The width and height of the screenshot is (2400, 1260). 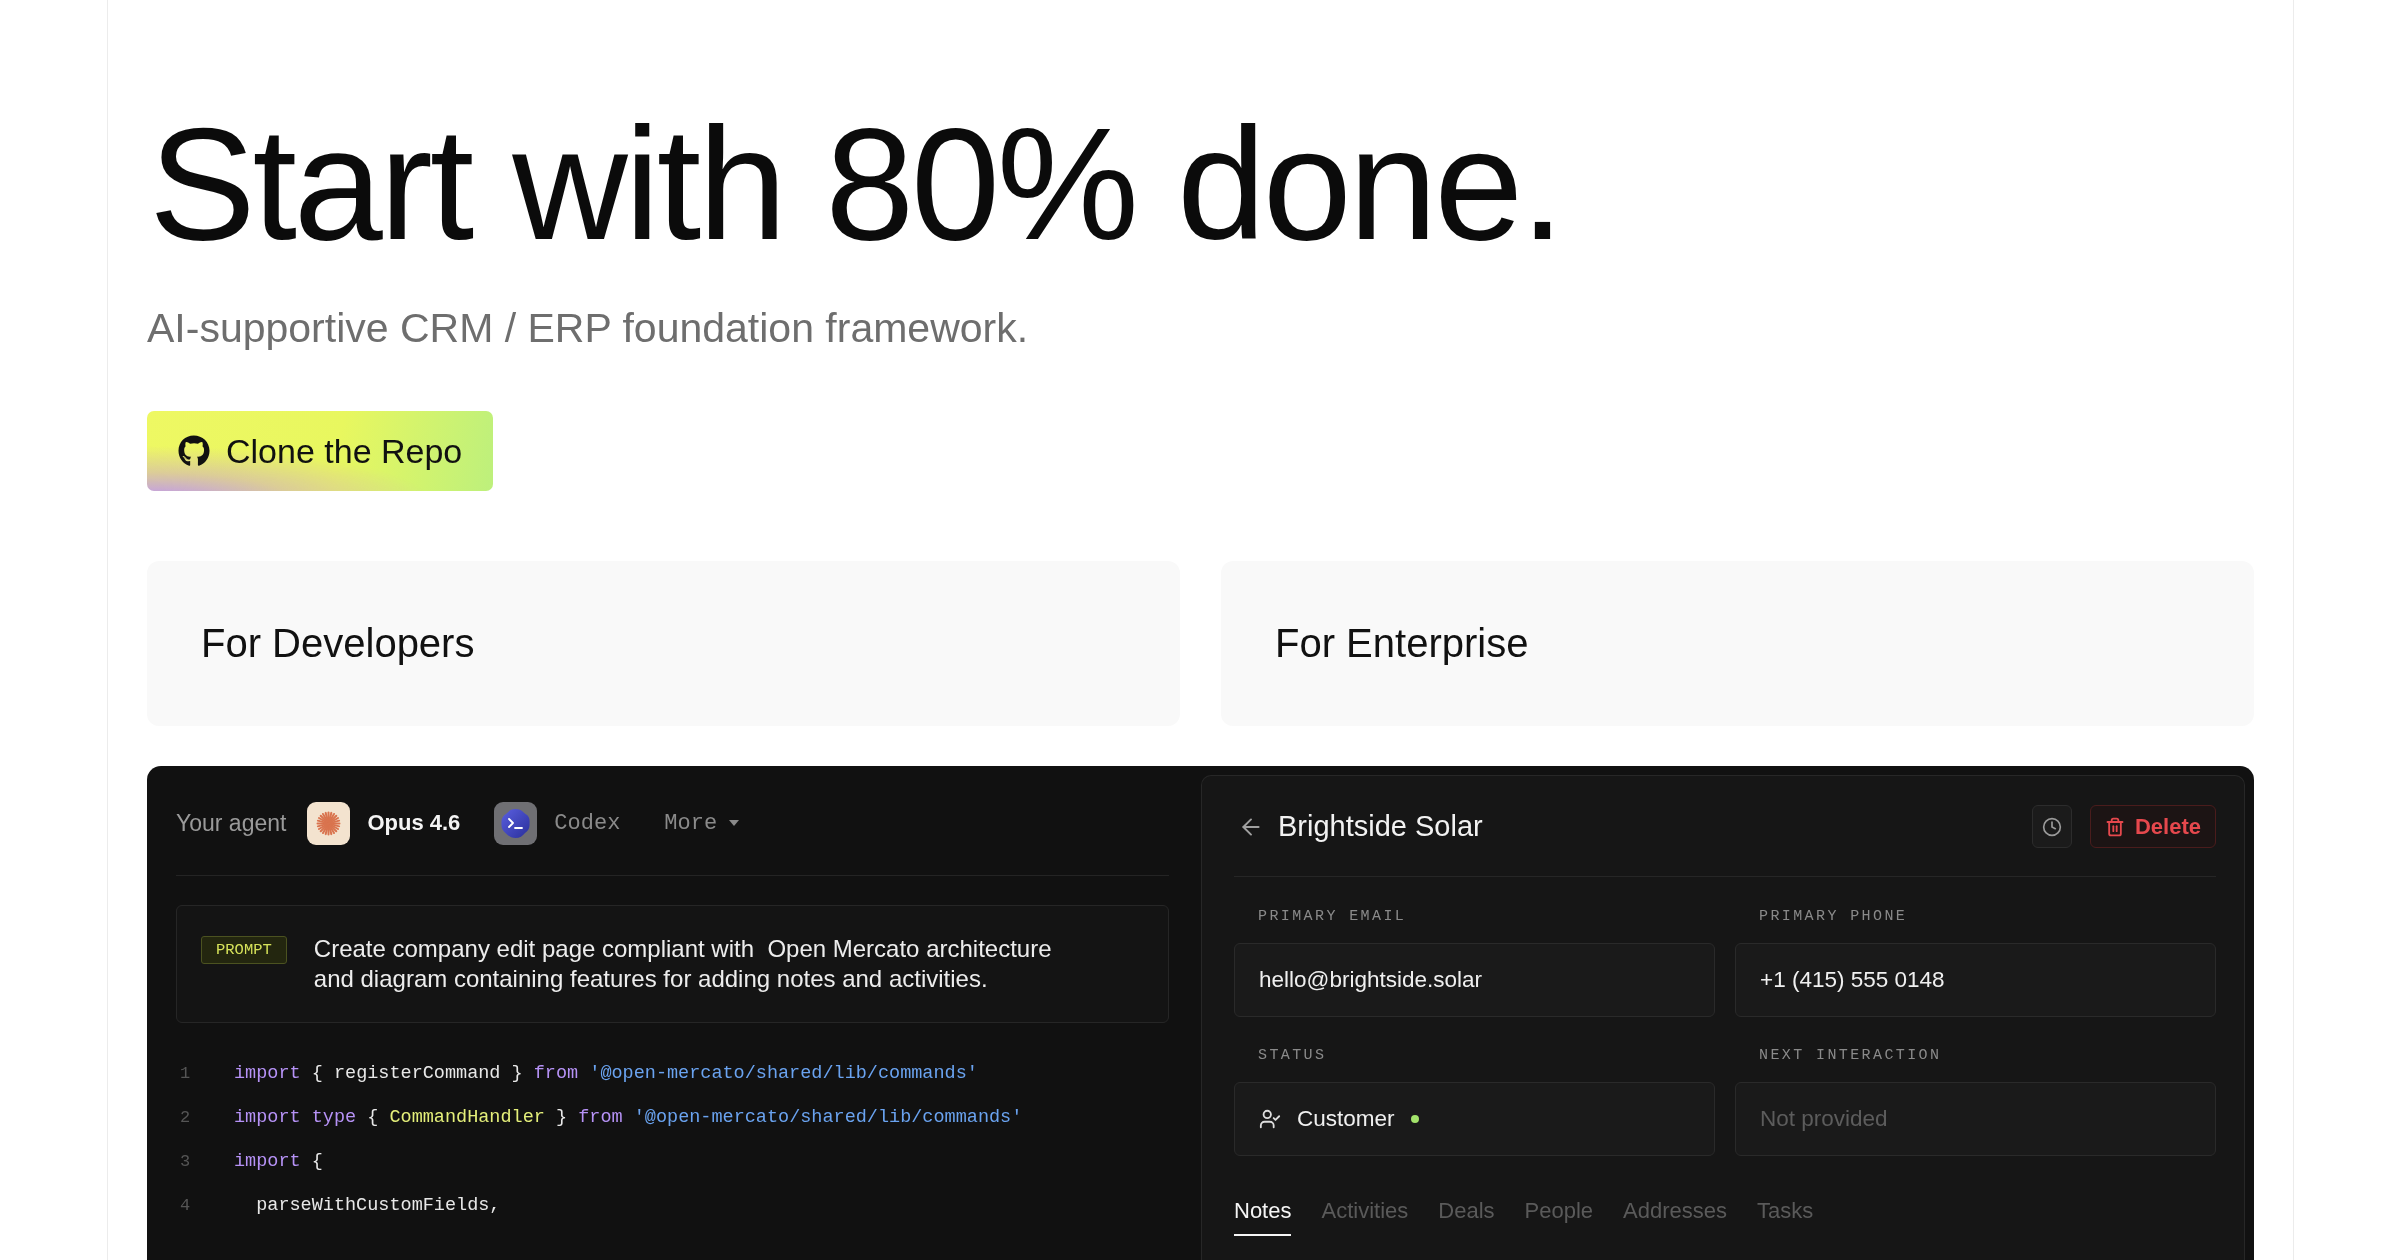 What do you see at coordinates (588, 328) in the screenshot?
I see `hero-subtitle: AI-supportive CRM / ERP foundation framework.` at bounding box center [588, 328].